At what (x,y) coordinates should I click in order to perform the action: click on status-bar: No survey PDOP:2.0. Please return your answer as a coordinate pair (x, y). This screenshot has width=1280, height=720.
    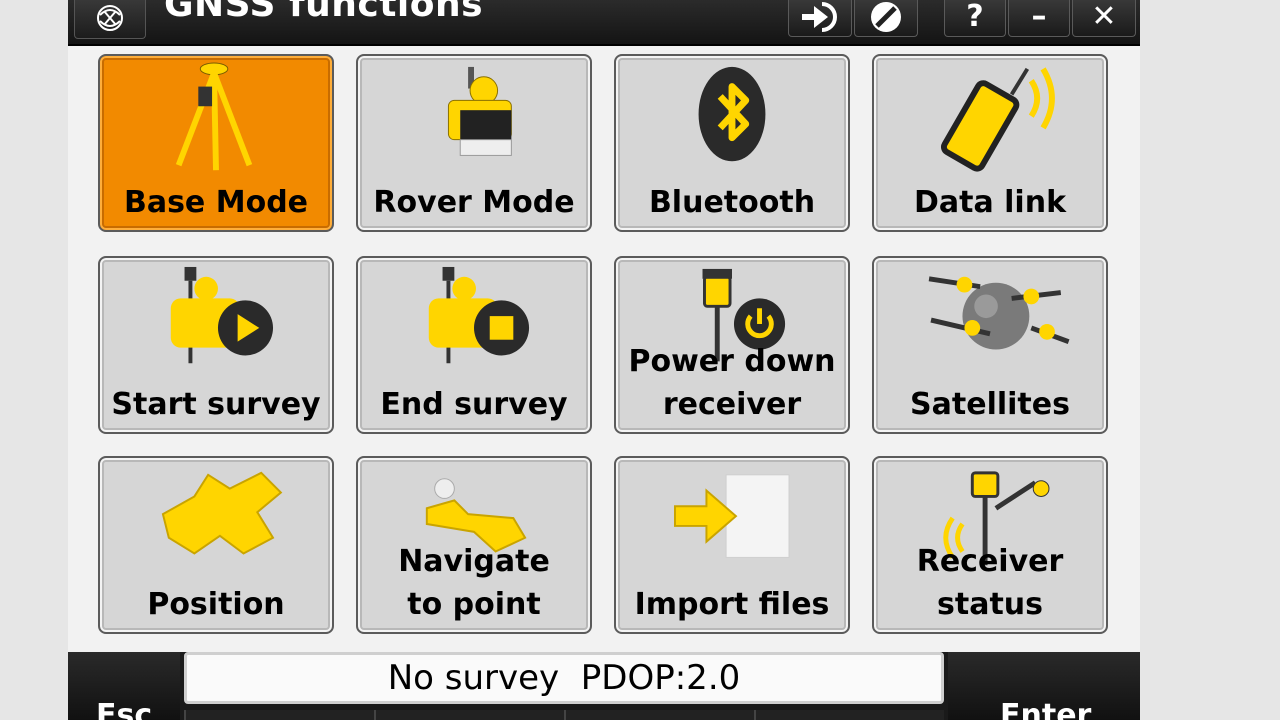
    Looking at the image, I should click on (564, 678).